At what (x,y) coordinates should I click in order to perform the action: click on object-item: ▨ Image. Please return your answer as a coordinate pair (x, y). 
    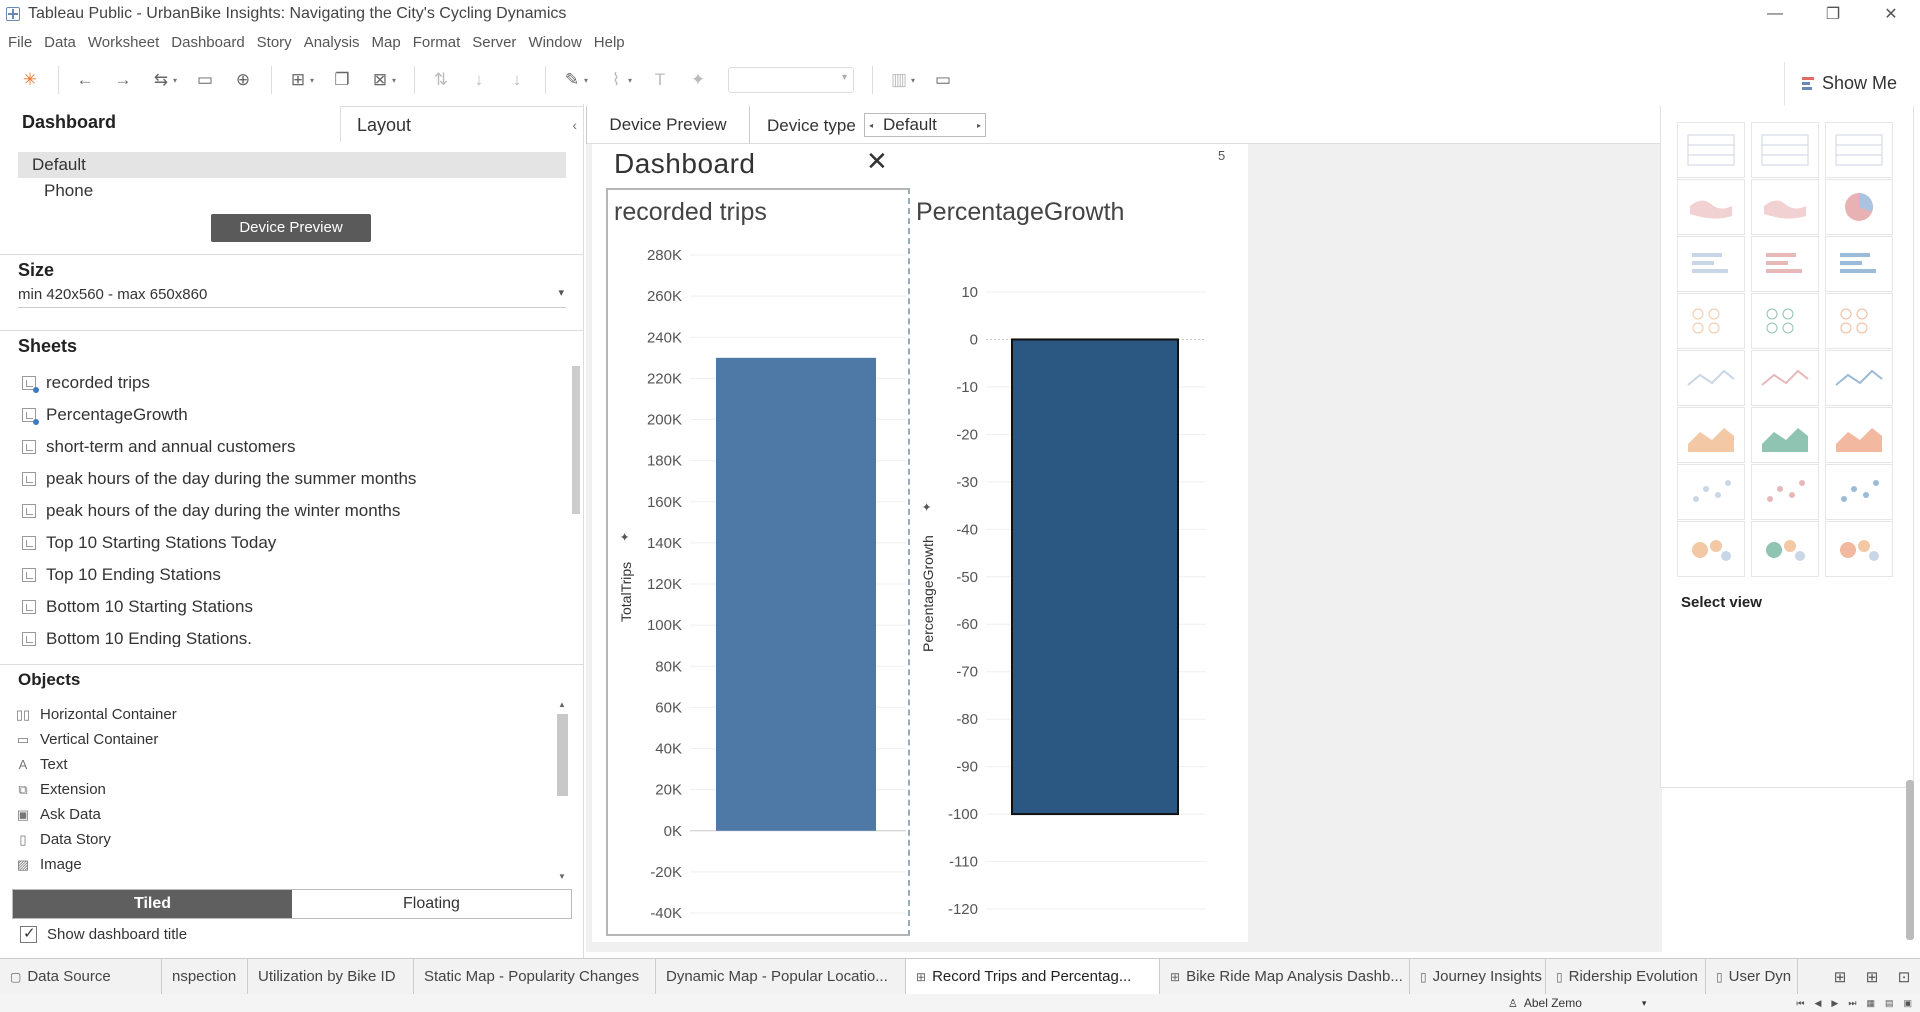
    Looking at the image, I should click on (284, 864).